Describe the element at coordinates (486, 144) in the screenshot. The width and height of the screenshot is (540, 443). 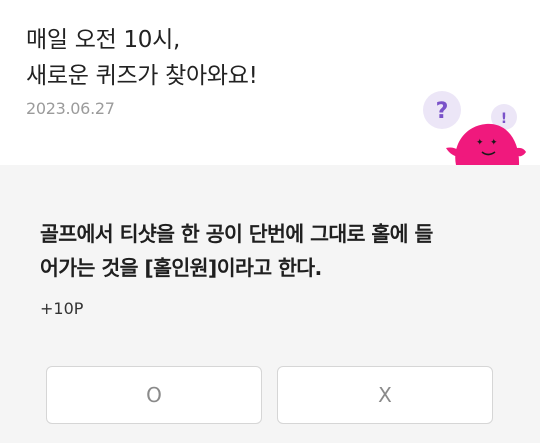
I see `pink-blob-character-icon: ✦ ✦` at that location.